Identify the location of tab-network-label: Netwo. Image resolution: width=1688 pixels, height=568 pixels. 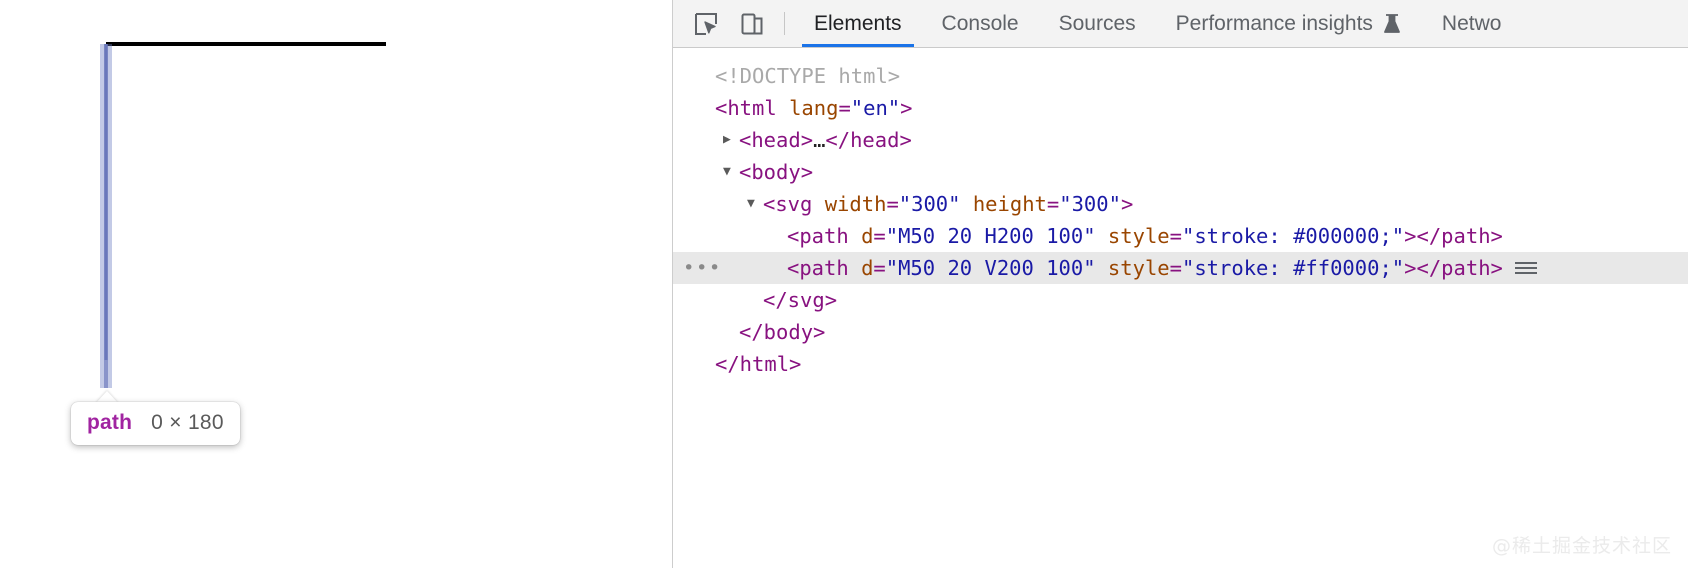
(1471, 23).